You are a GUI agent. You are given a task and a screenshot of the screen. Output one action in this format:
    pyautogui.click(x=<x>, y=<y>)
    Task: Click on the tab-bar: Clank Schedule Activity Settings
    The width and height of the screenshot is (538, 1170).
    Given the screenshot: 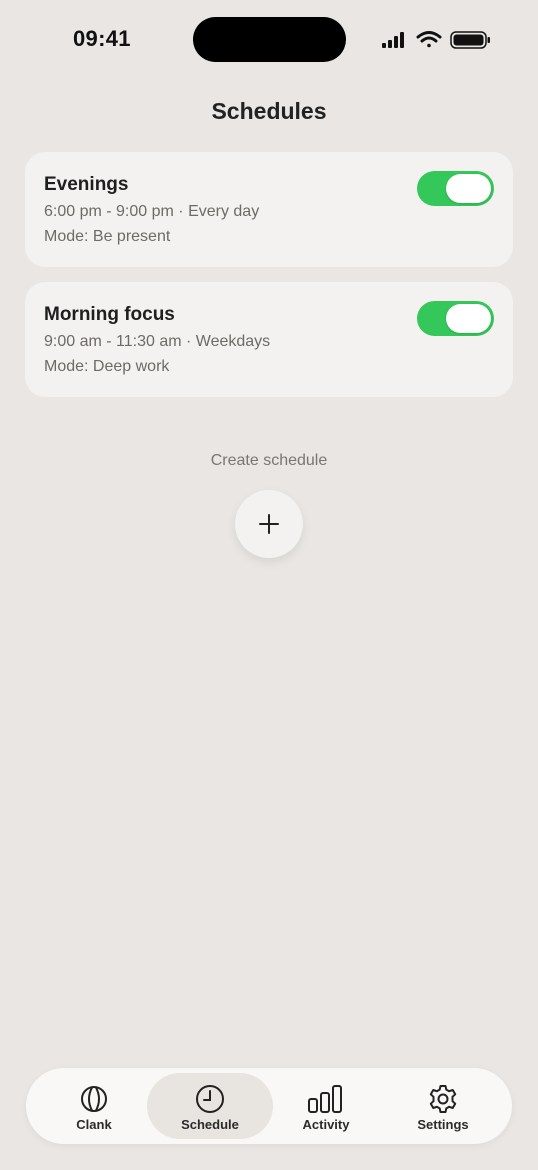 What is the action you would take?
    pyautogui.click(x=269, y=1106)
    